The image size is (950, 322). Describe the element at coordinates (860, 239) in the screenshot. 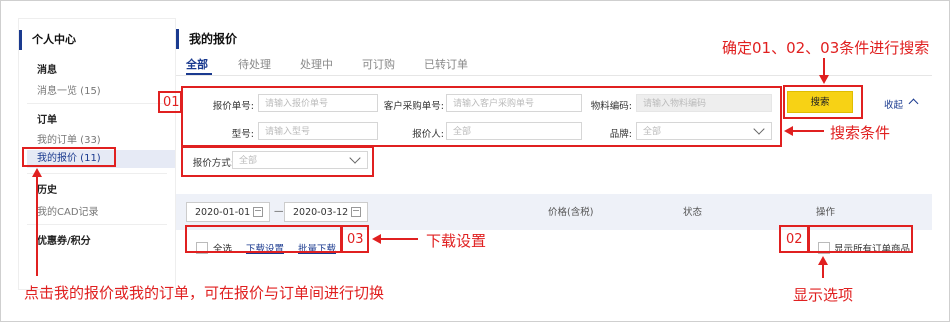

I see `annotation-box-display-option` at that location.